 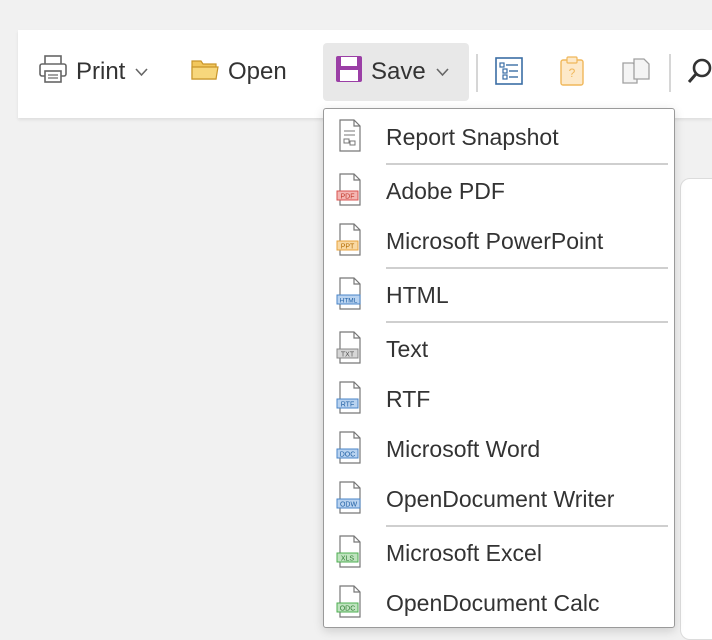 What do you see at coordinates (348, 197) in the screenshot?
I see `pdf-badge: PDF` at bounding box center [348, 197].